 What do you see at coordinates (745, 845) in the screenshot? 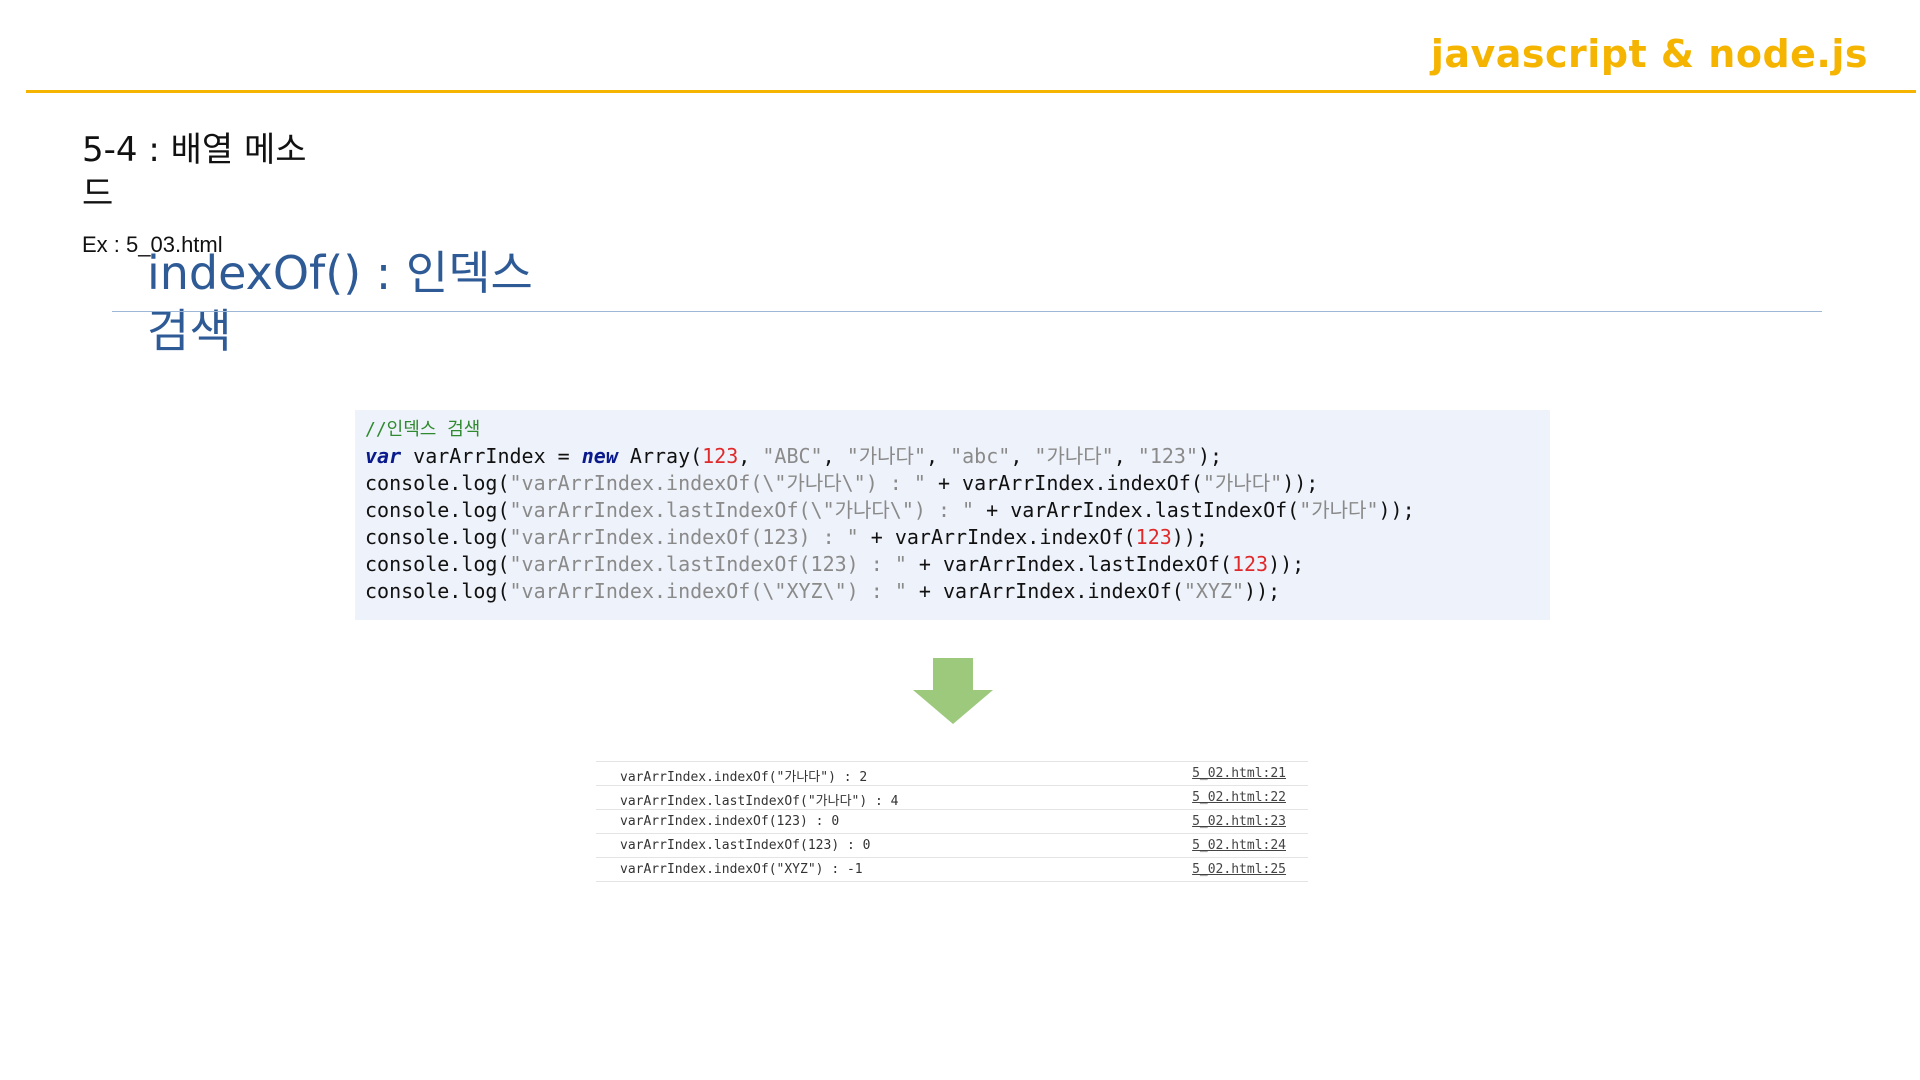
I see `console-message: varArrIndex.lastIndexOf(123) : 0` at bounding box center [745, 845].